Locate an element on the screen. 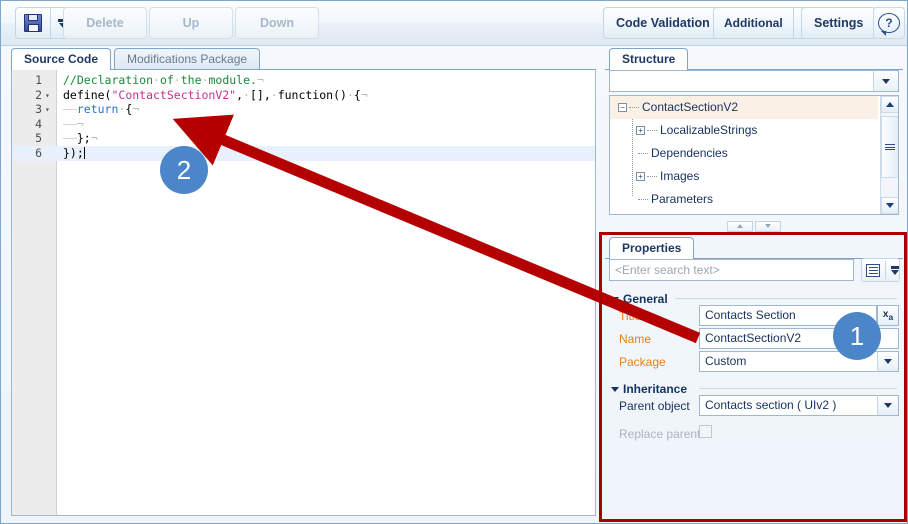 Image resolution: width=908 pixels, height=524 pixels. delete-button: Delete is located at coordinates (105, 23).